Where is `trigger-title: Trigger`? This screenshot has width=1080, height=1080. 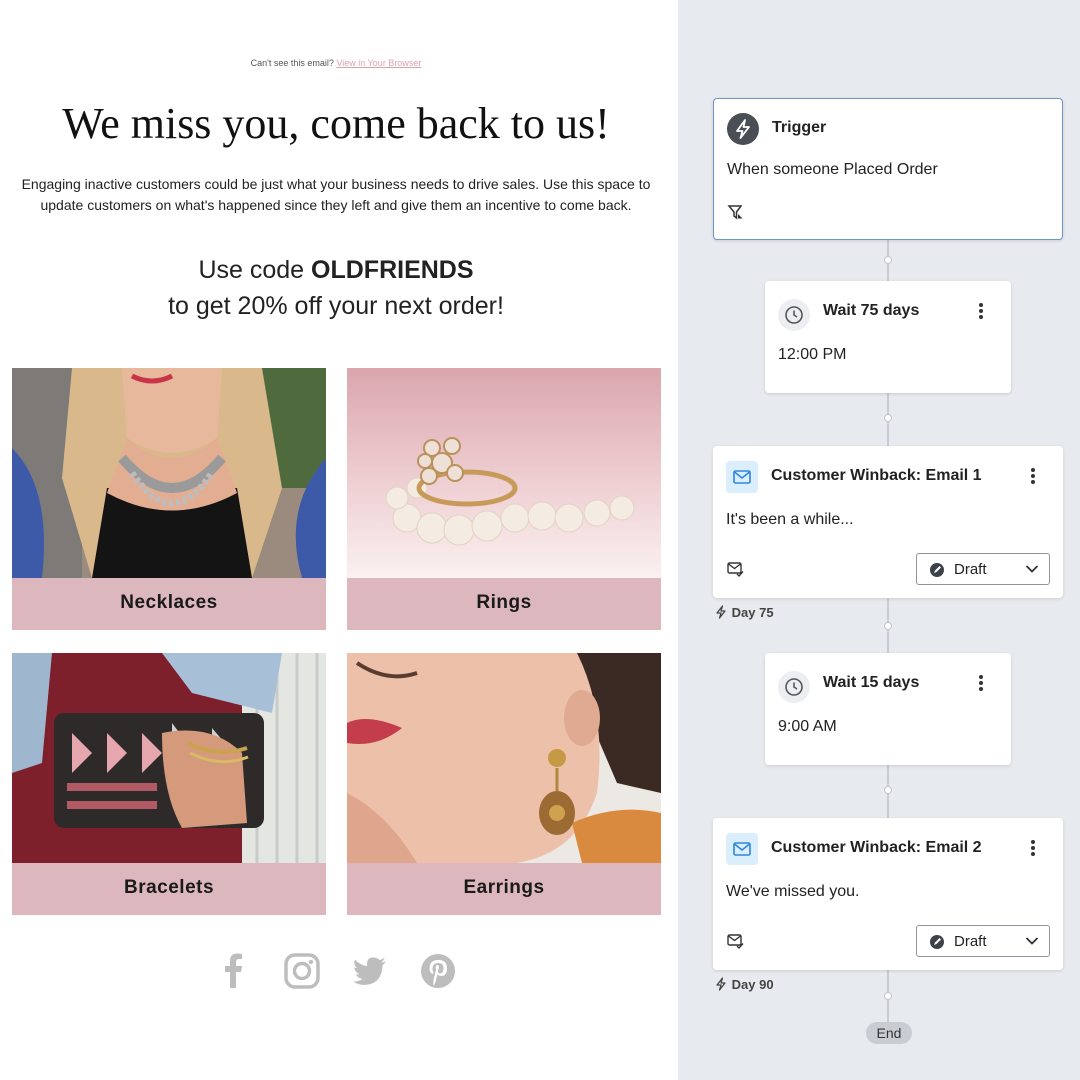
trigger-title: Trigger is located at coordinates (799, 127).